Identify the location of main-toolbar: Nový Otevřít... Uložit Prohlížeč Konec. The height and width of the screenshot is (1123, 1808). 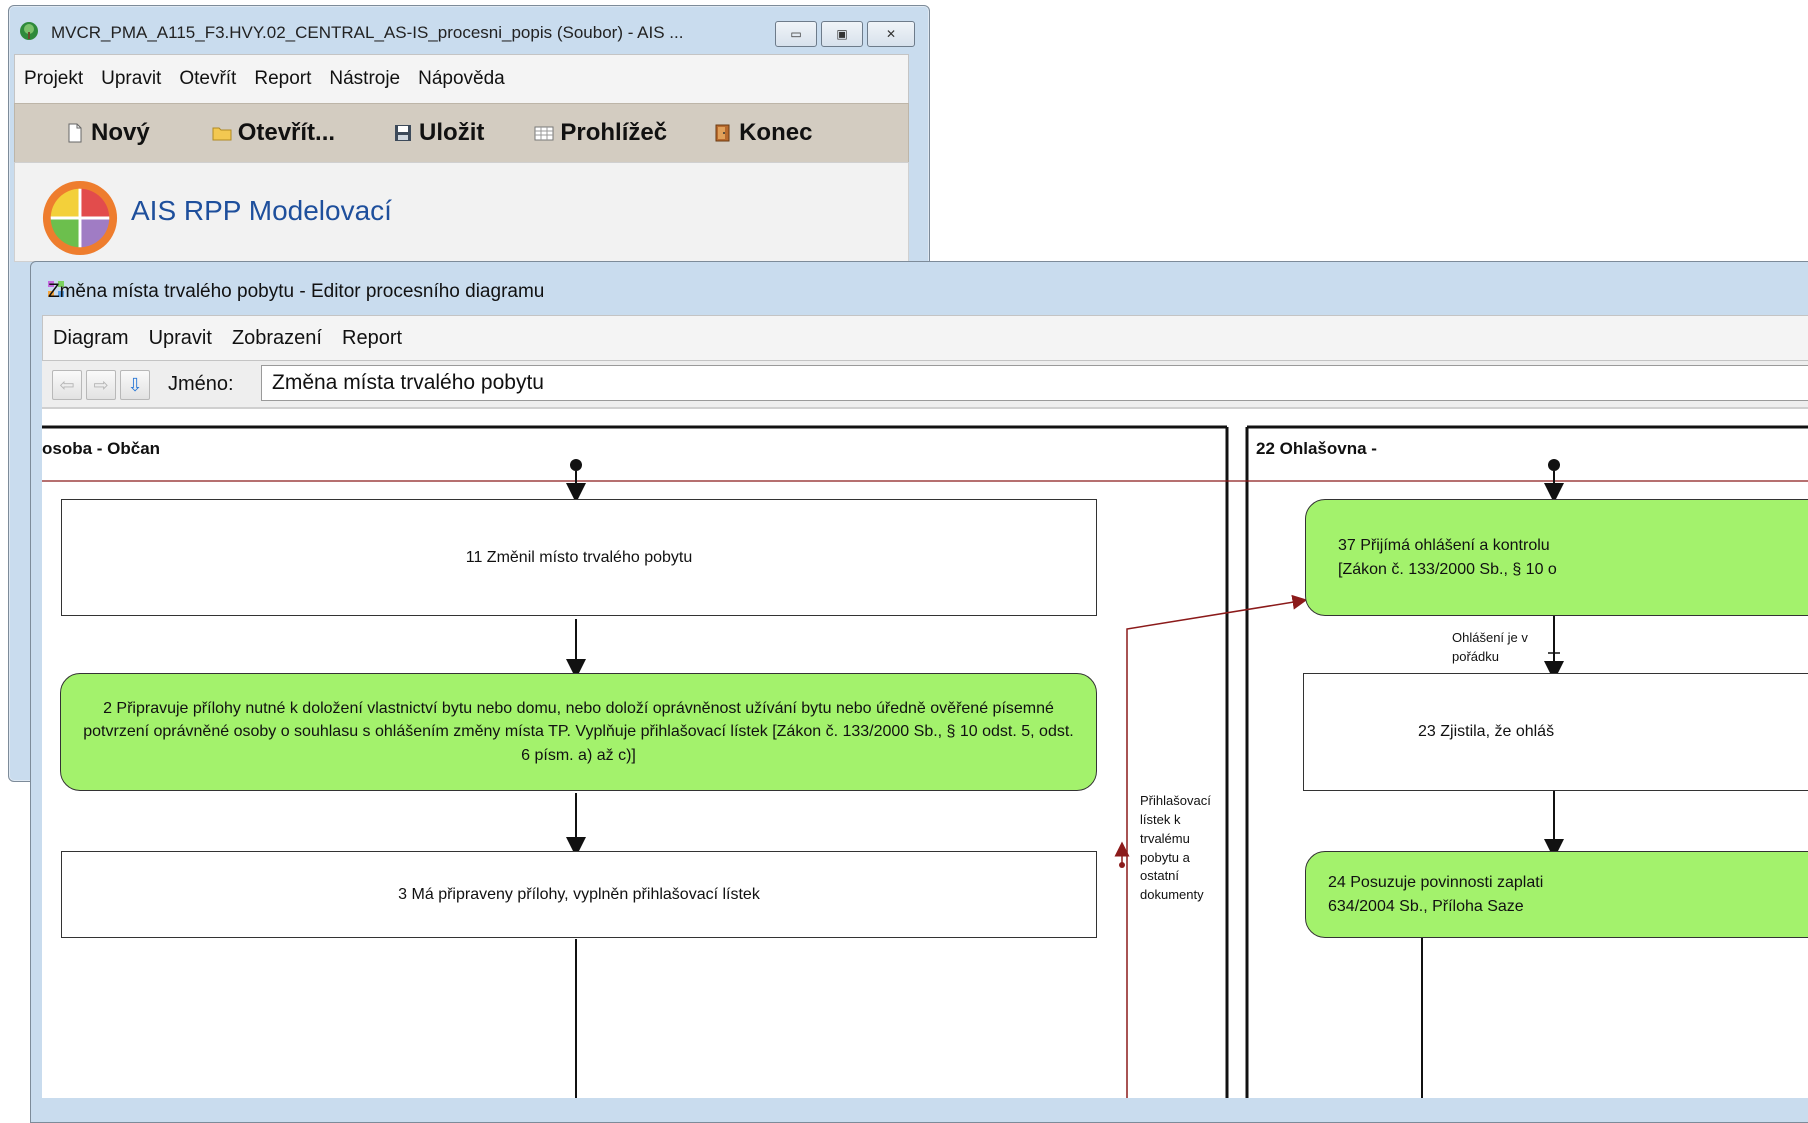
(461, 133).